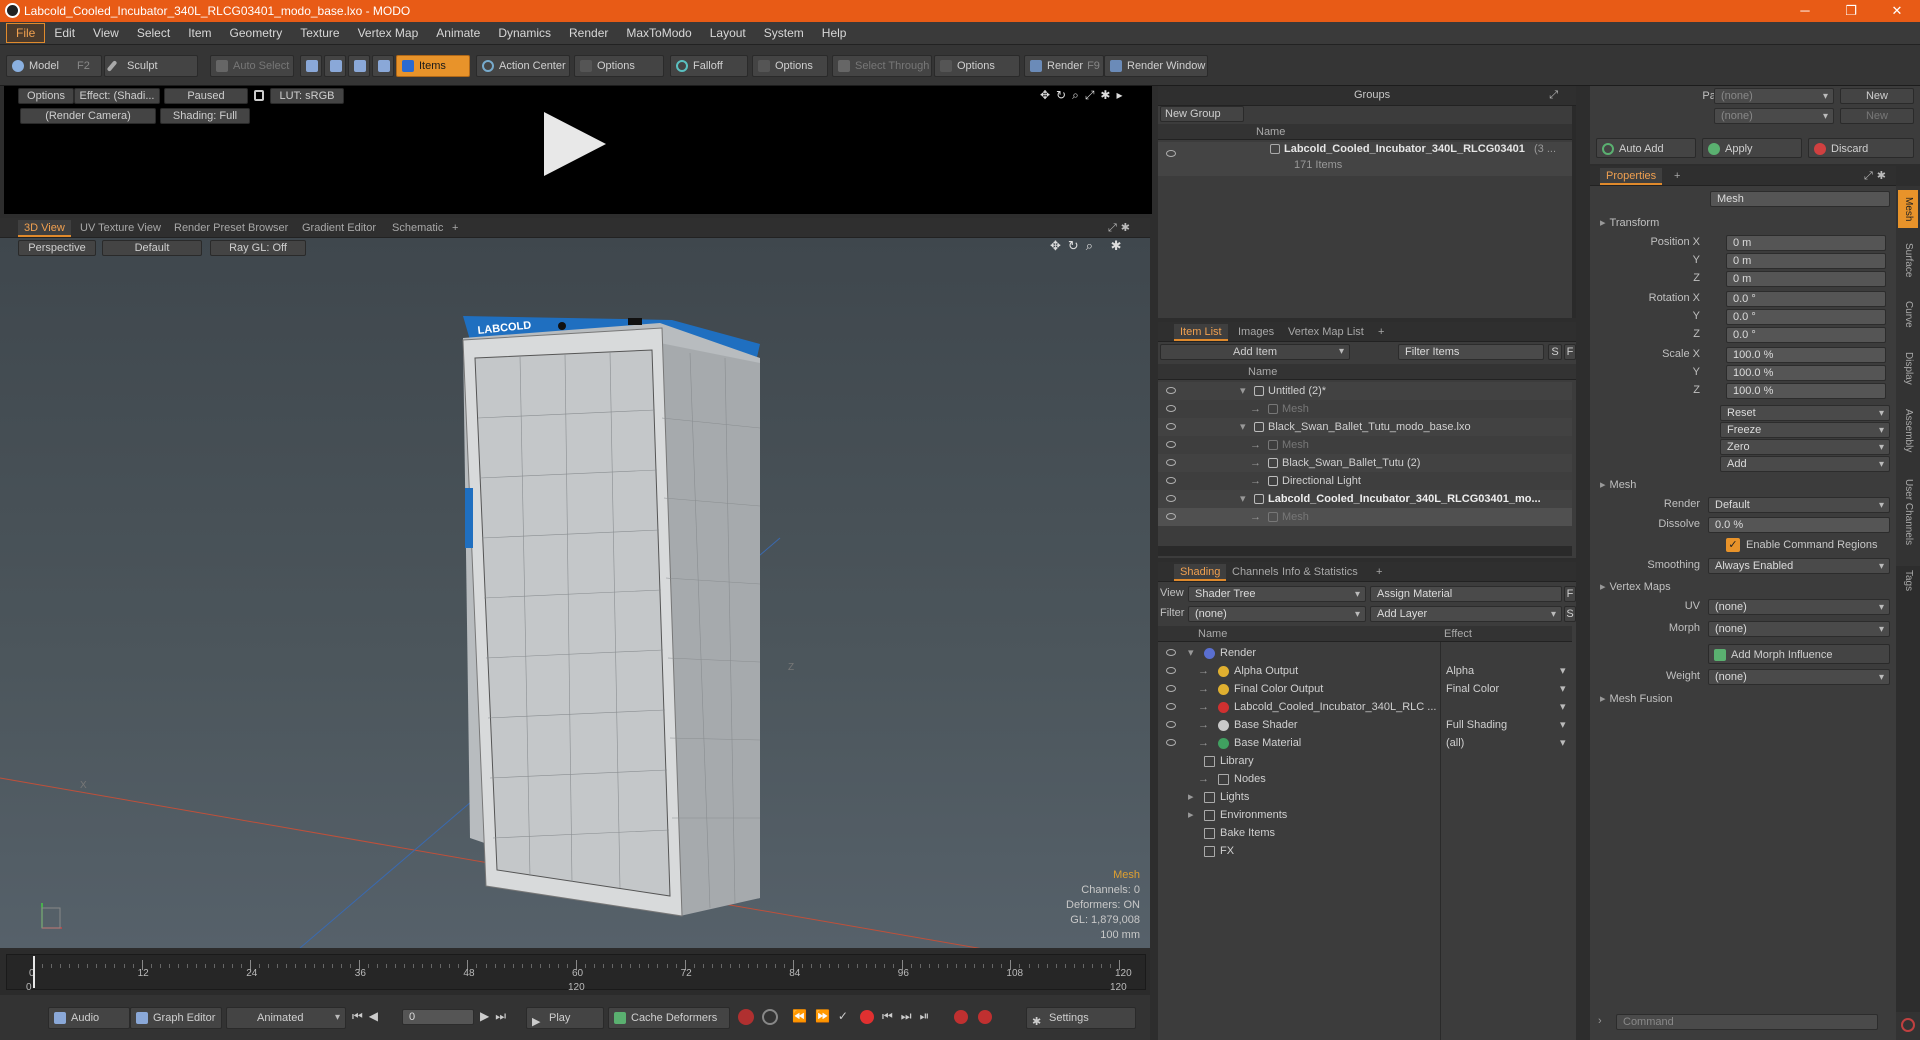 This screenshot has height=1040, width=1920. What do you see at coordinates (152, 248) in the screenshot?
I see `default-dropdown: Default` at bounding box center [152, 248].